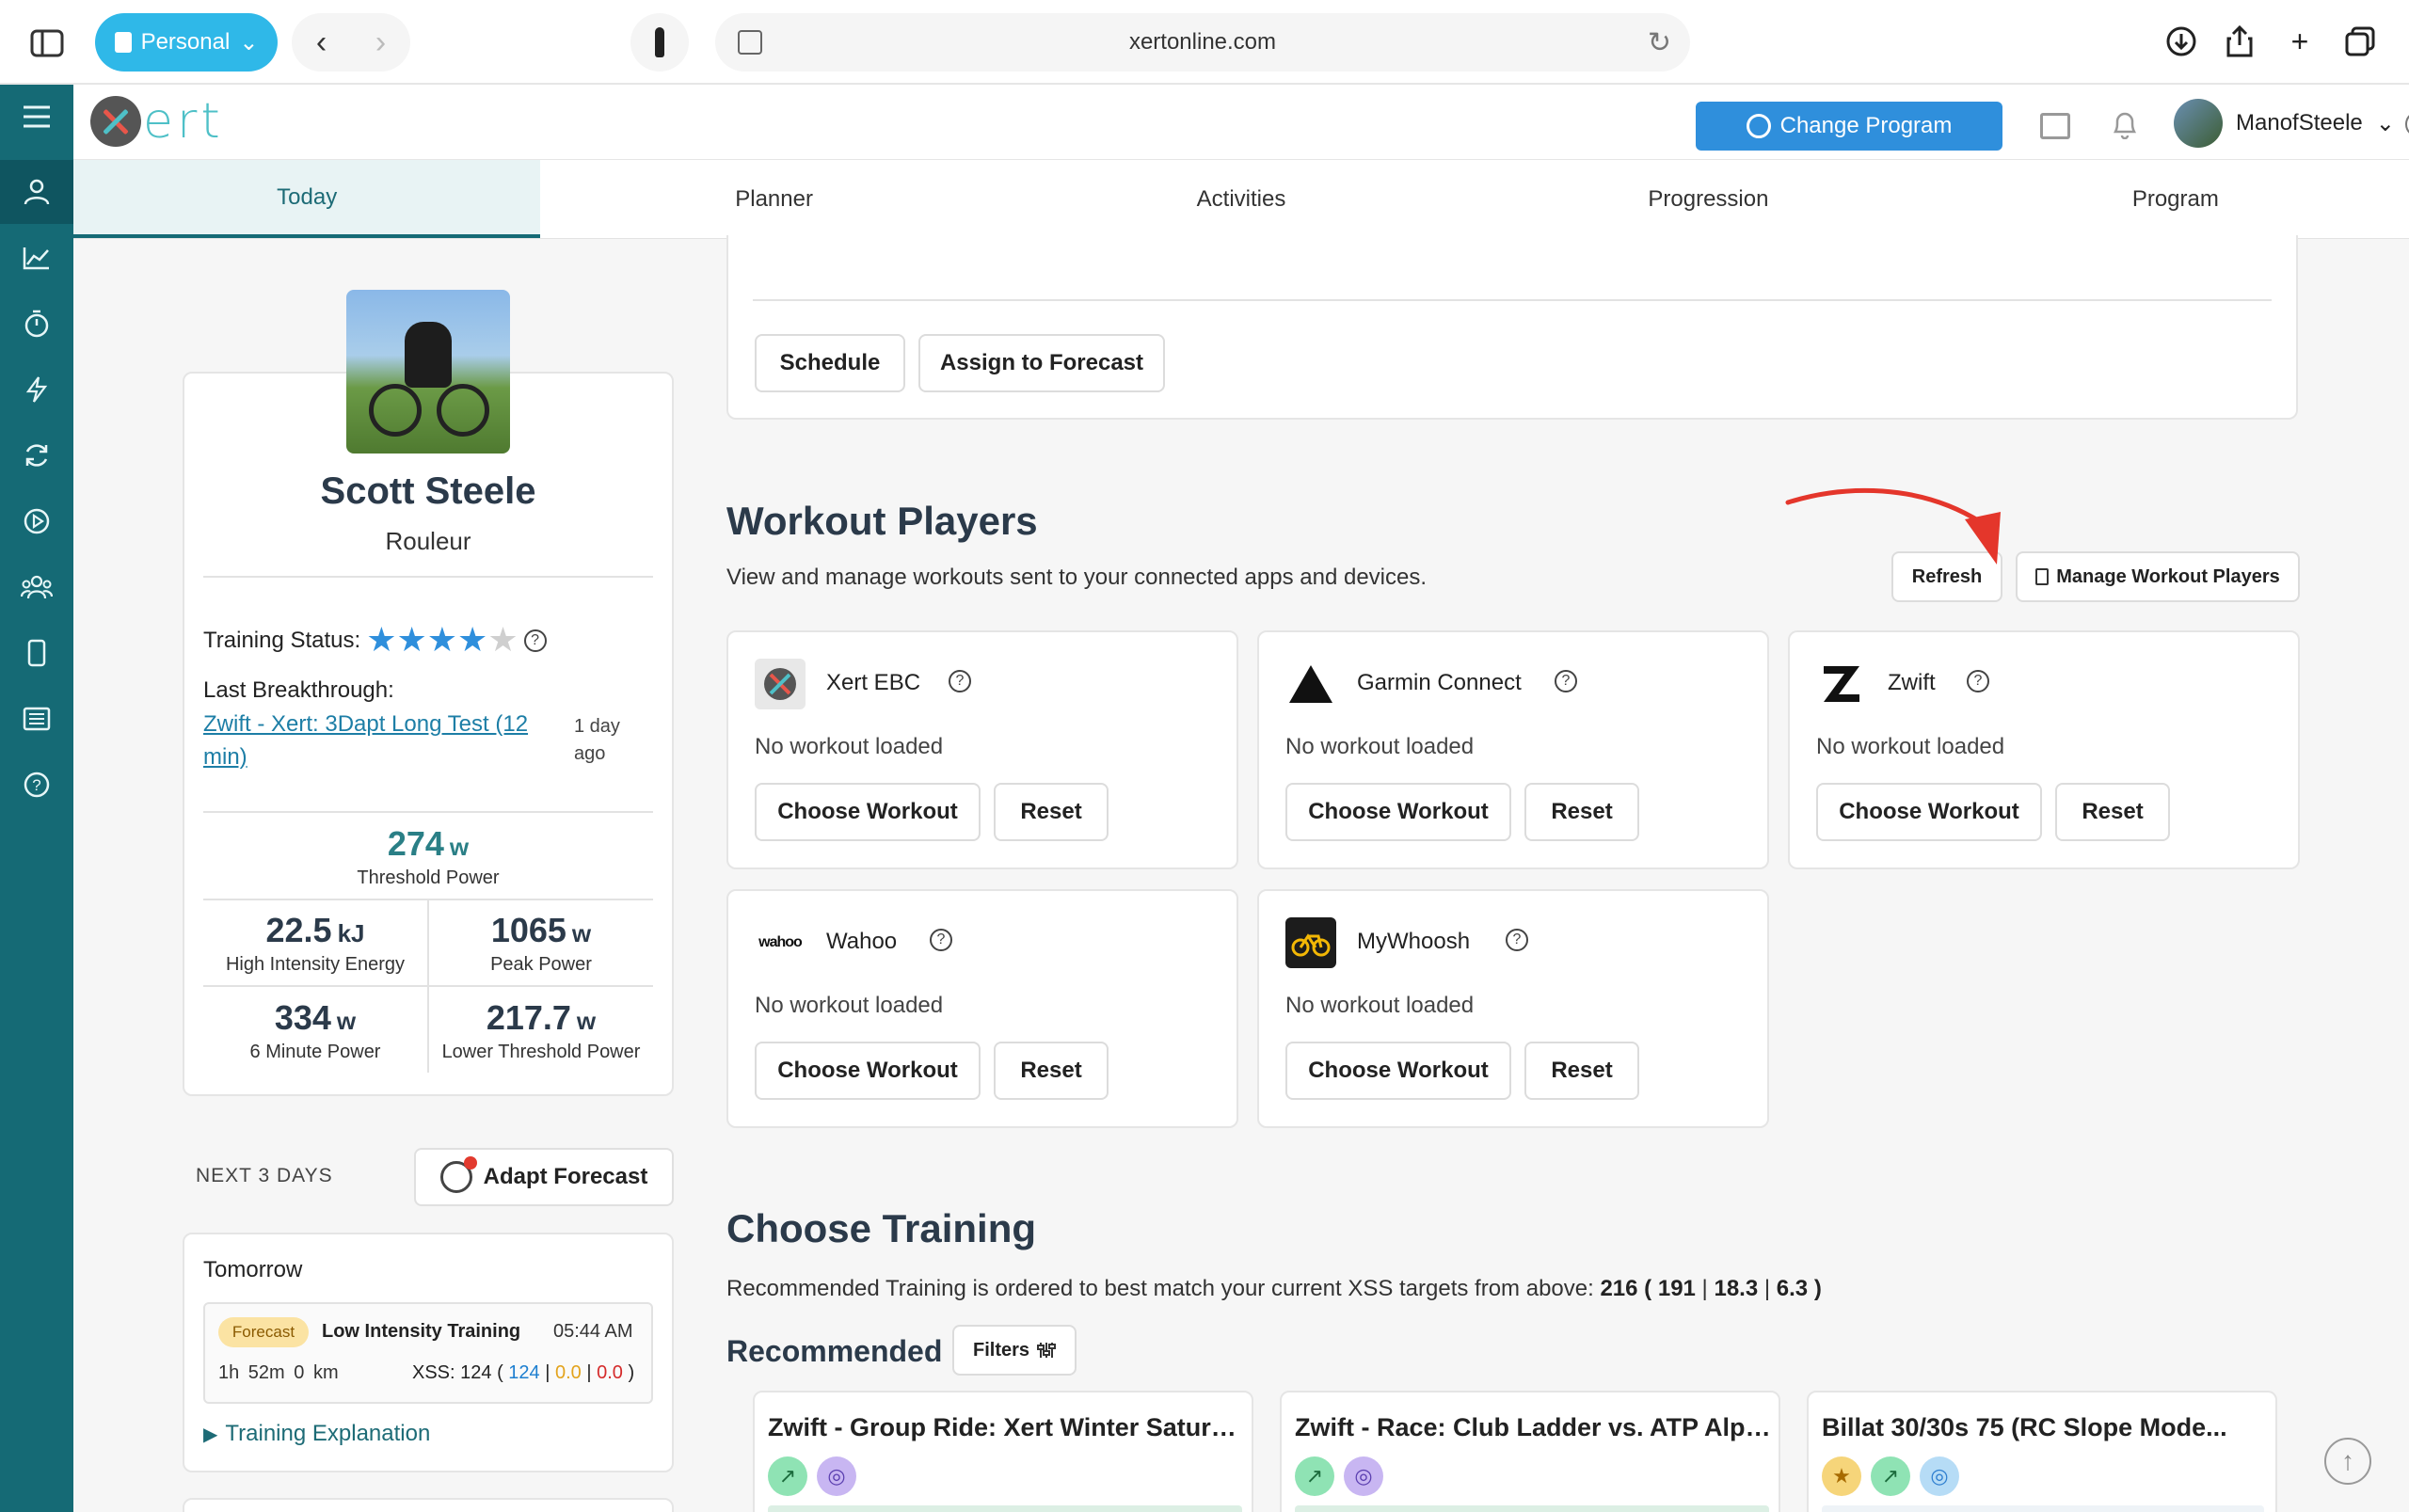 This screenshot has width=2409, height=1512. Describe the element at coordinates (781, 684) in the screenshot. I see `xert-logo-icon` at that location.